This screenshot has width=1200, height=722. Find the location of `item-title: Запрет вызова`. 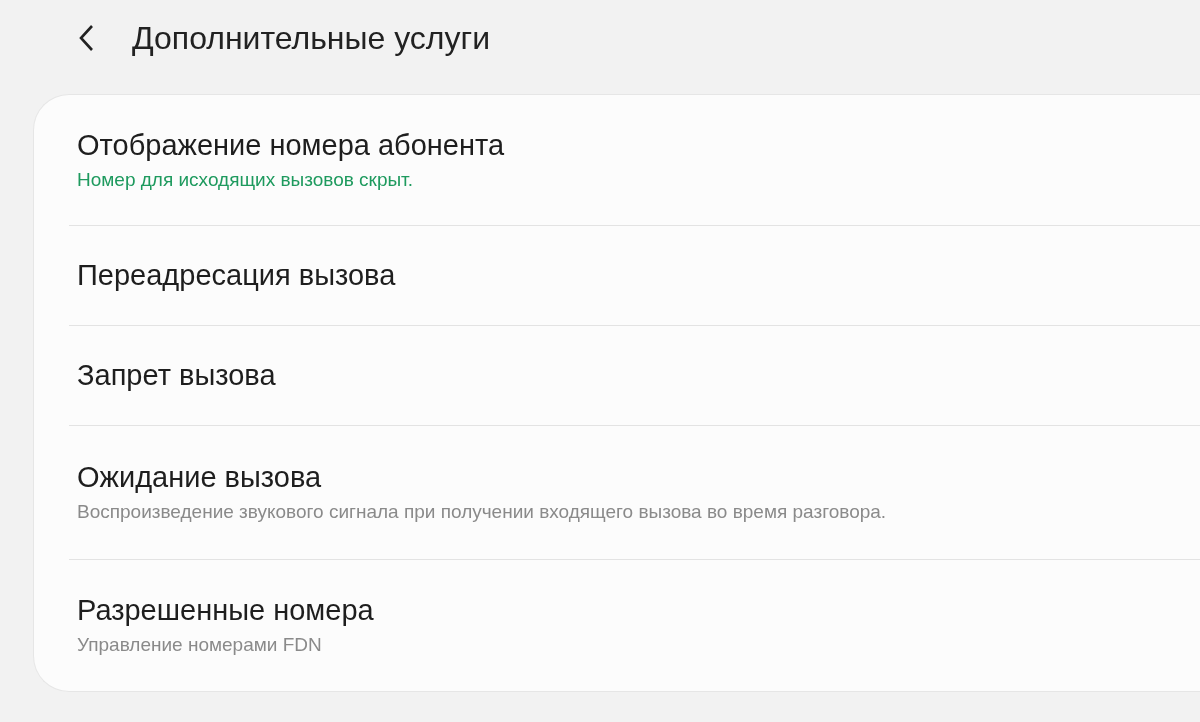

item-title: Запрет вызова is located at coordinates (177, 376).